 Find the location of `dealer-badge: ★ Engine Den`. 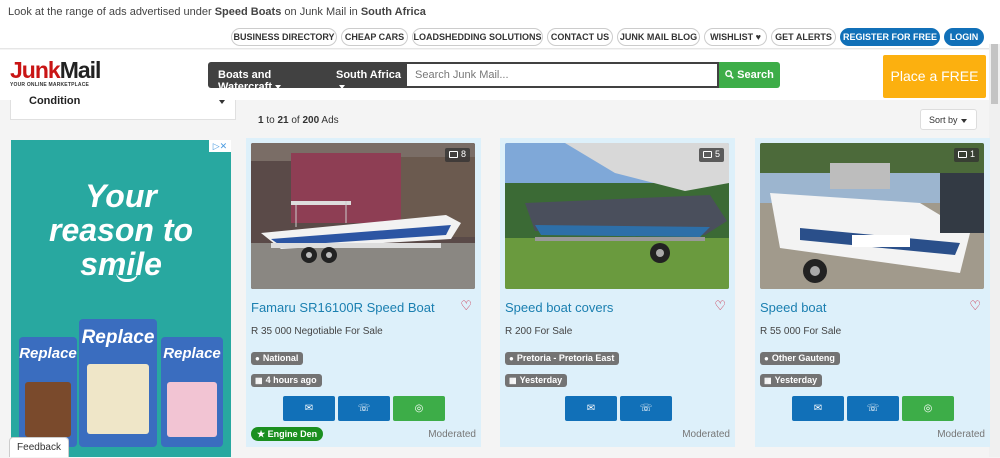

dealer-badge: ★ Engine Den is located at coordinates (287, 434).